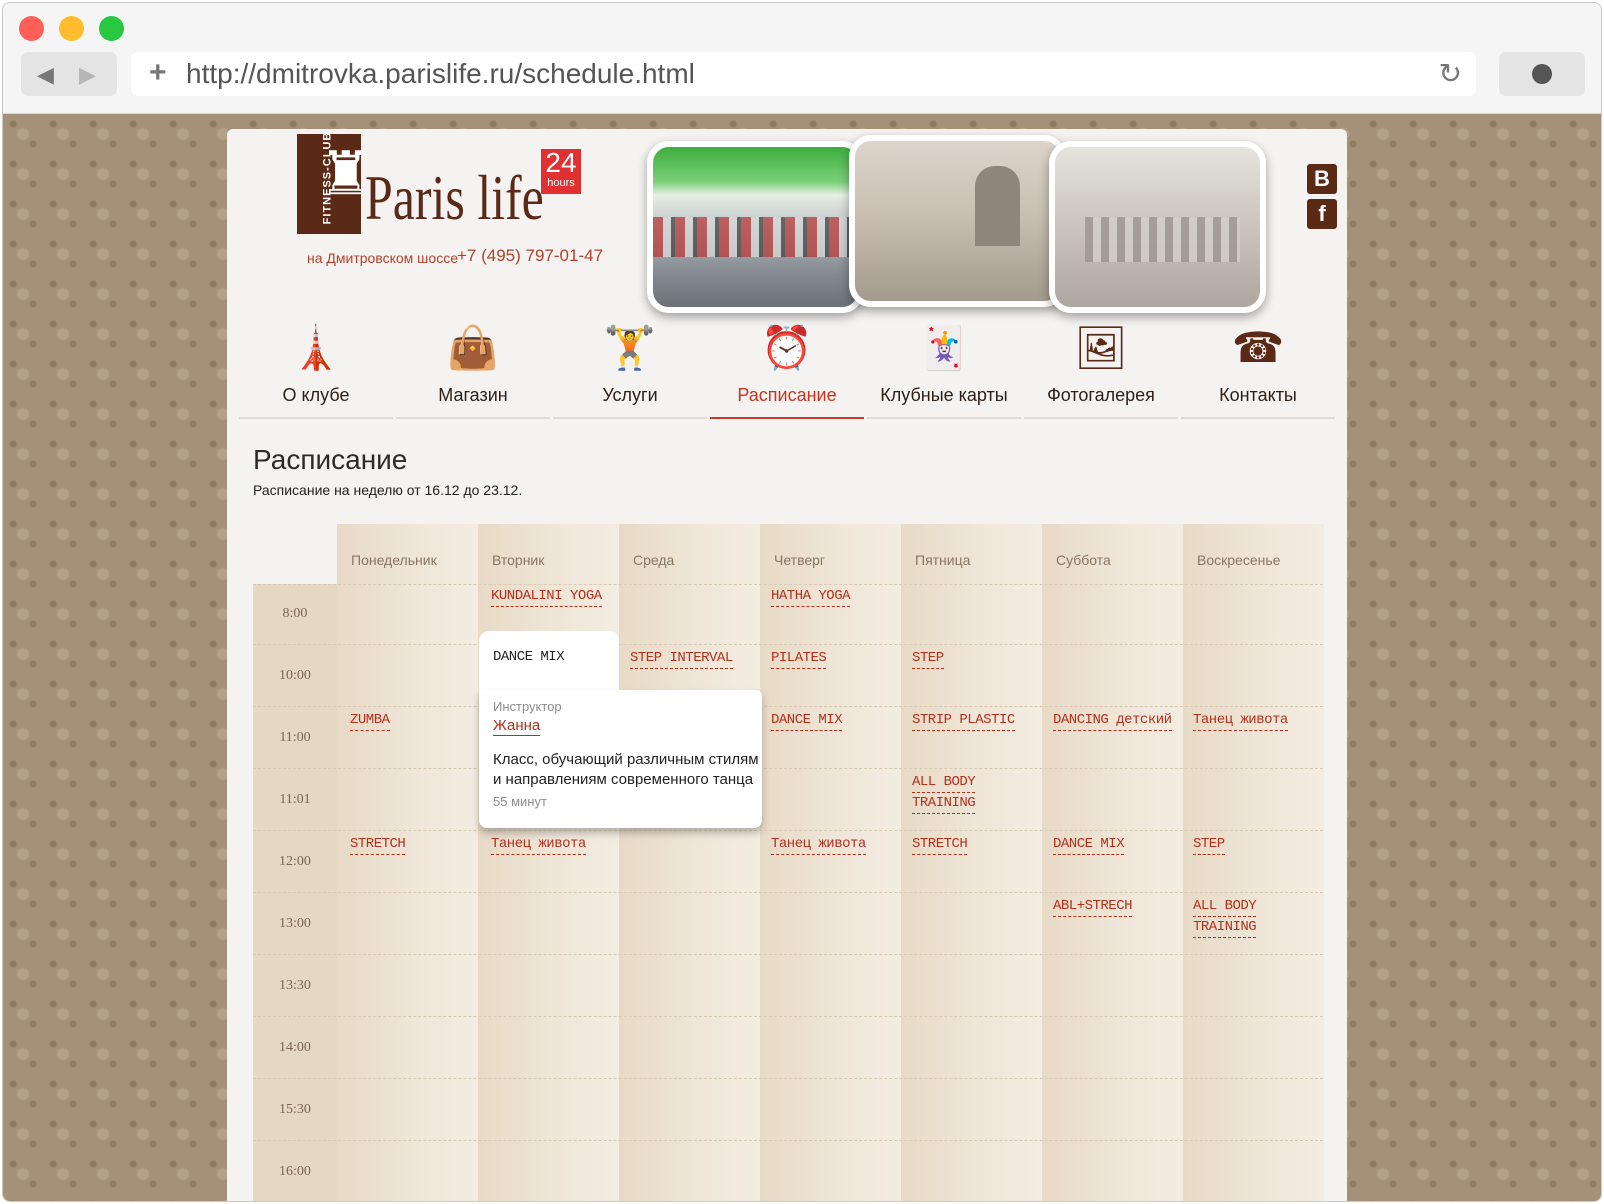 This screenshot has width=1604, height=1204. What do you see at coordinates (1258, 395) in the screenshot?
I see `menu-item-label: Контакты` at bounding box center [1258, 395].